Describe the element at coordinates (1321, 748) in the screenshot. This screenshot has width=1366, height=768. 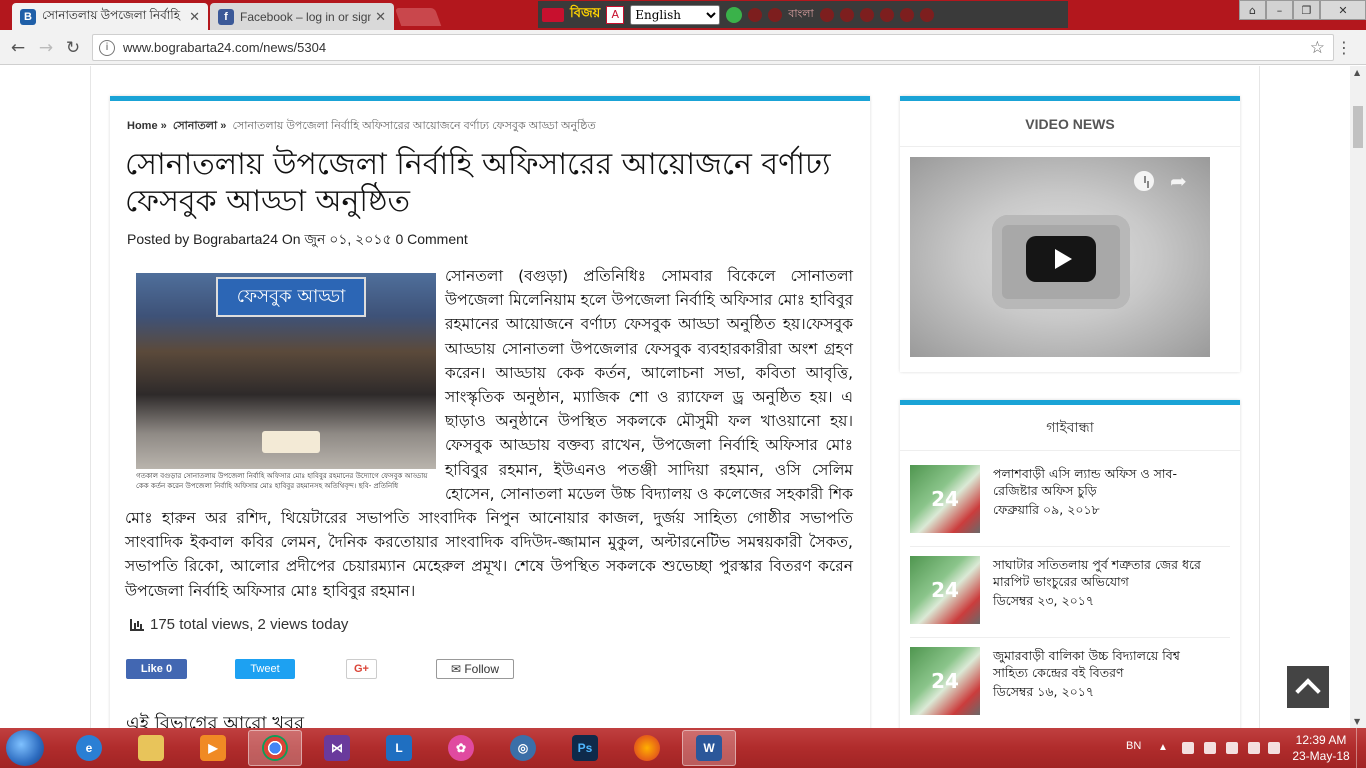
I see `clock: 12:39 AM 23-May-18` at that location.